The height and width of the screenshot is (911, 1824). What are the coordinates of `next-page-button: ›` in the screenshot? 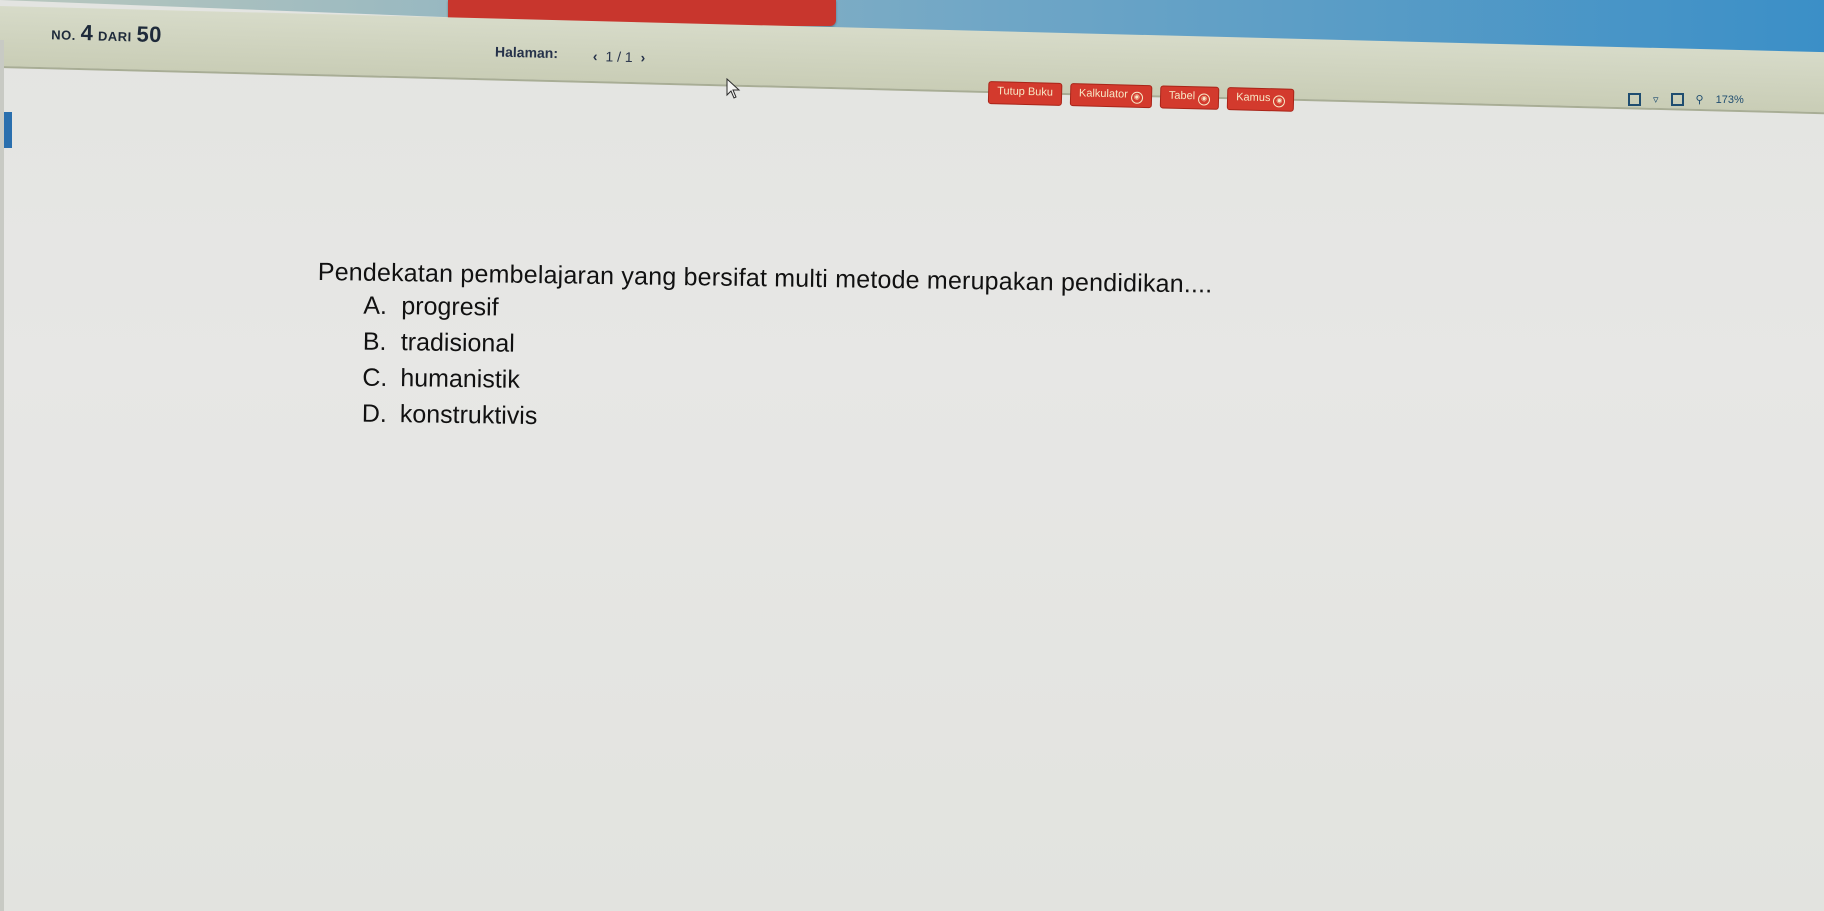 It's located at (642, 57).